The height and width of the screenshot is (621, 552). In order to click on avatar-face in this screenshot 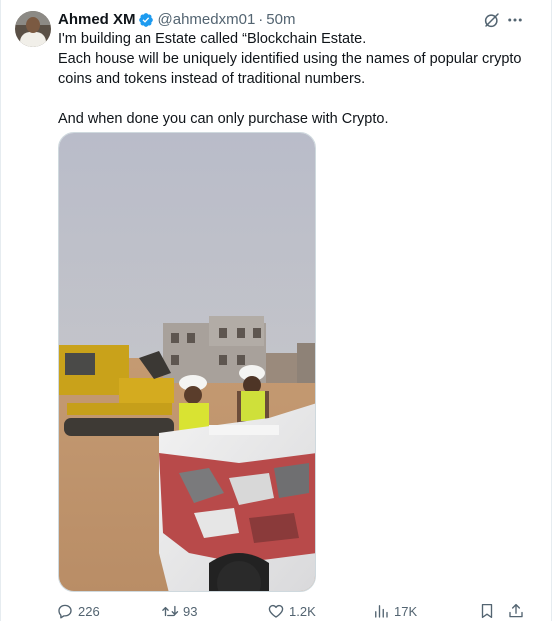, I will do `click(33, 25)`.